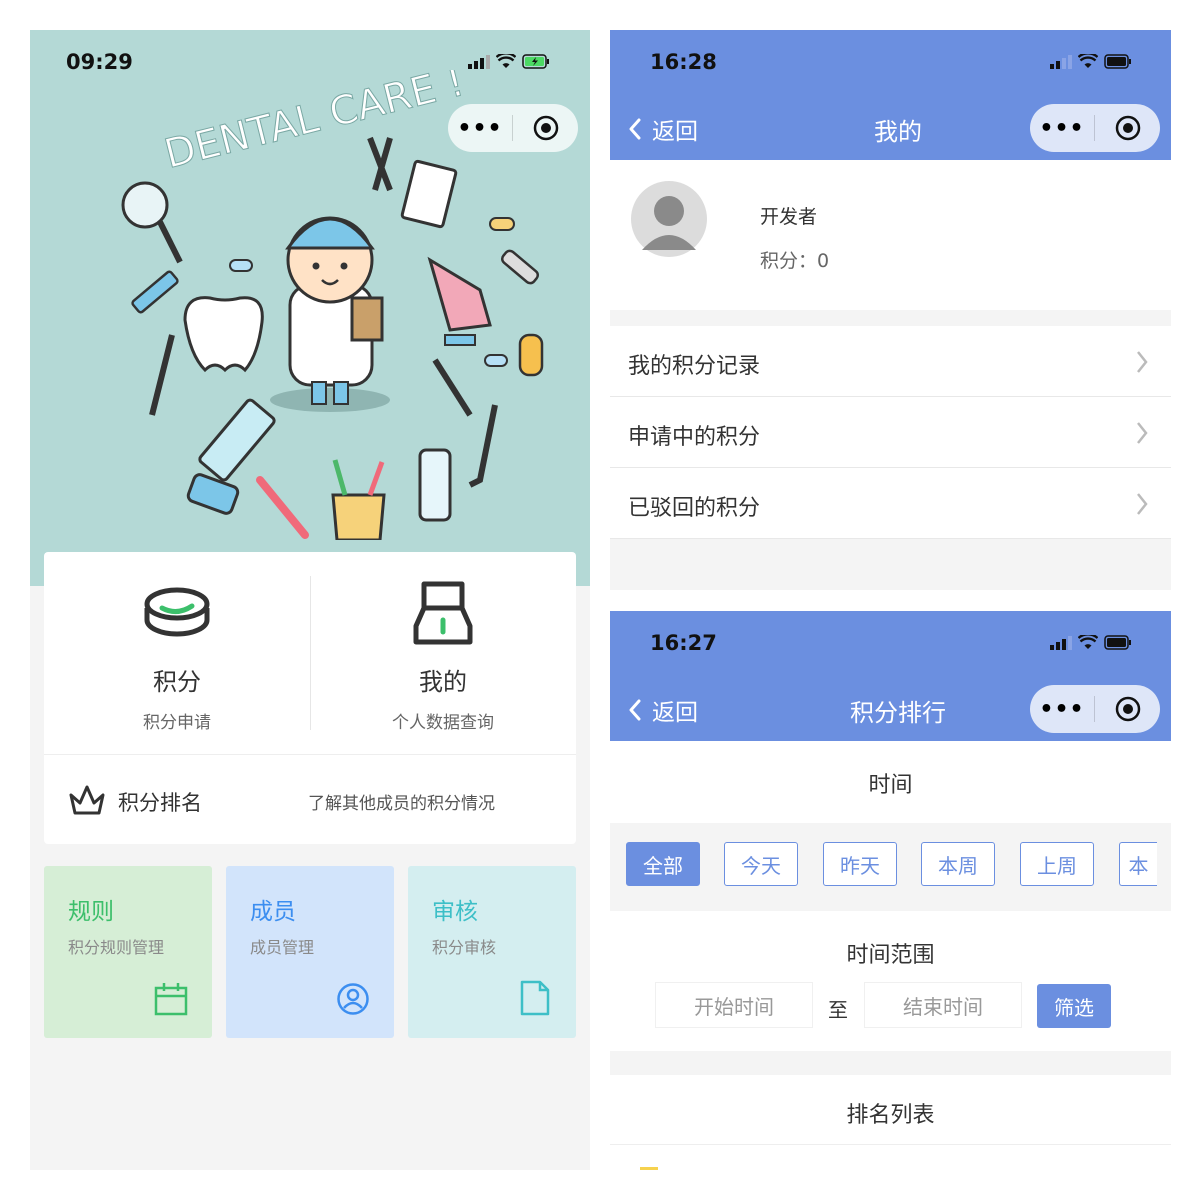 The width and height of the screenshot is (1200, 1200). What do you see at coordinates (535, 998) in the screenshot?
I see `document-icon` at bounding box center [535, 998].